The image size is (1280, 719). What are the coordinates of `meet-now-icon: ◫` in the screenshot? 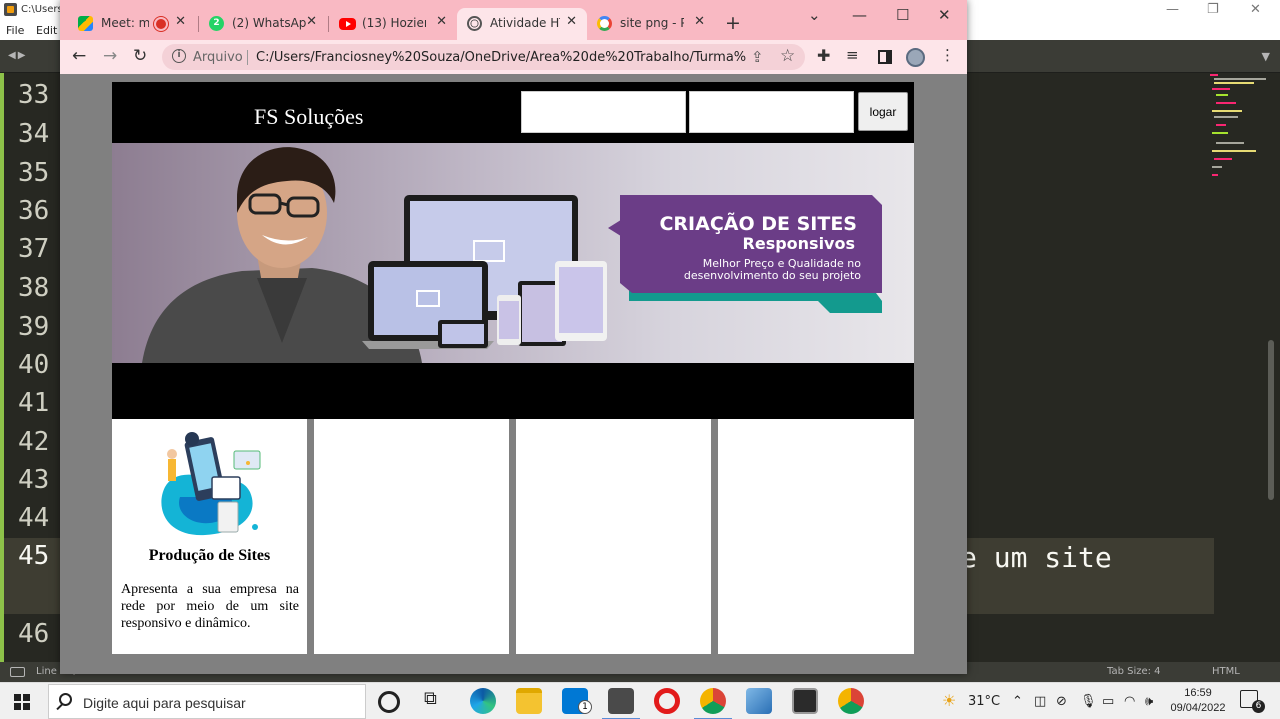 It's located at (1040, 701).